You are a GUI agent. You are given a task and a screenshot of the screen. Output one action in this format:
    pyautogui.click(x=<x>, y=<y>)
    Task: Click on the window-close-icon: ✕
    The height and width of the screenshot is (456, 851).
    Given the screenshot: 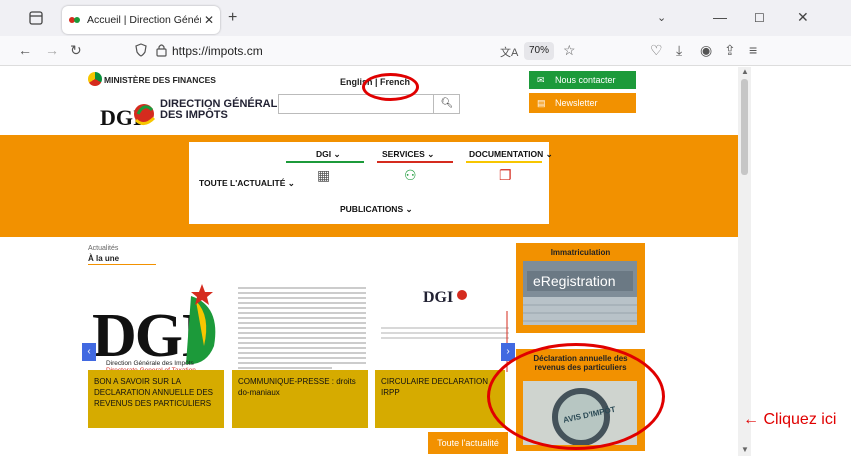 What is the action you would take?
    pyautogui.click(x=803, y=17)
    